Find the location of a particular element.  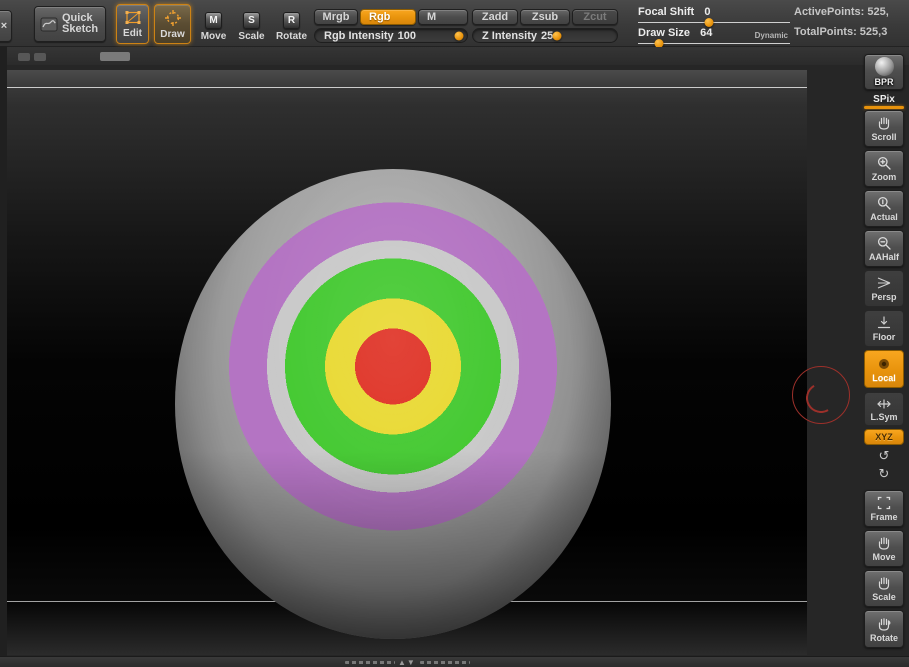

sidebar-button-persp: Persp is located at coordinates (884, 288).